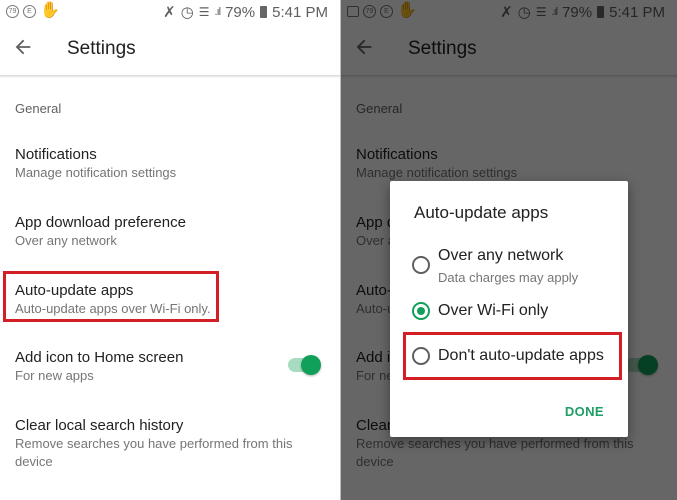 This screenshot has height=500, width=677. Describe the element at coordinates (66, 240) in the screenshot. I see `setting-subtitle: Over any network` at that location.